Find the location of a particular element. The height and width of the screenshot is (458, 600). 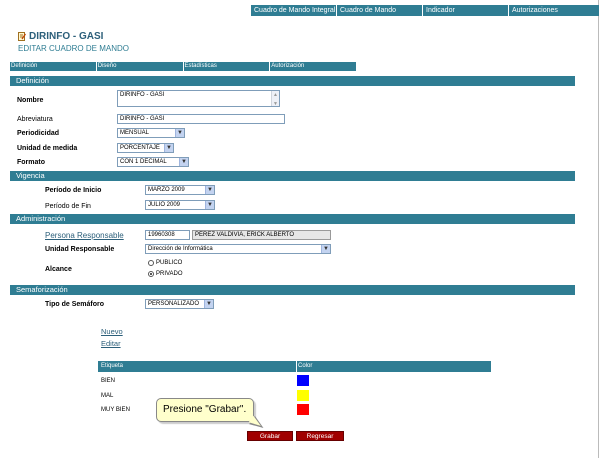

header-divider is located at coordinates (296, 366).